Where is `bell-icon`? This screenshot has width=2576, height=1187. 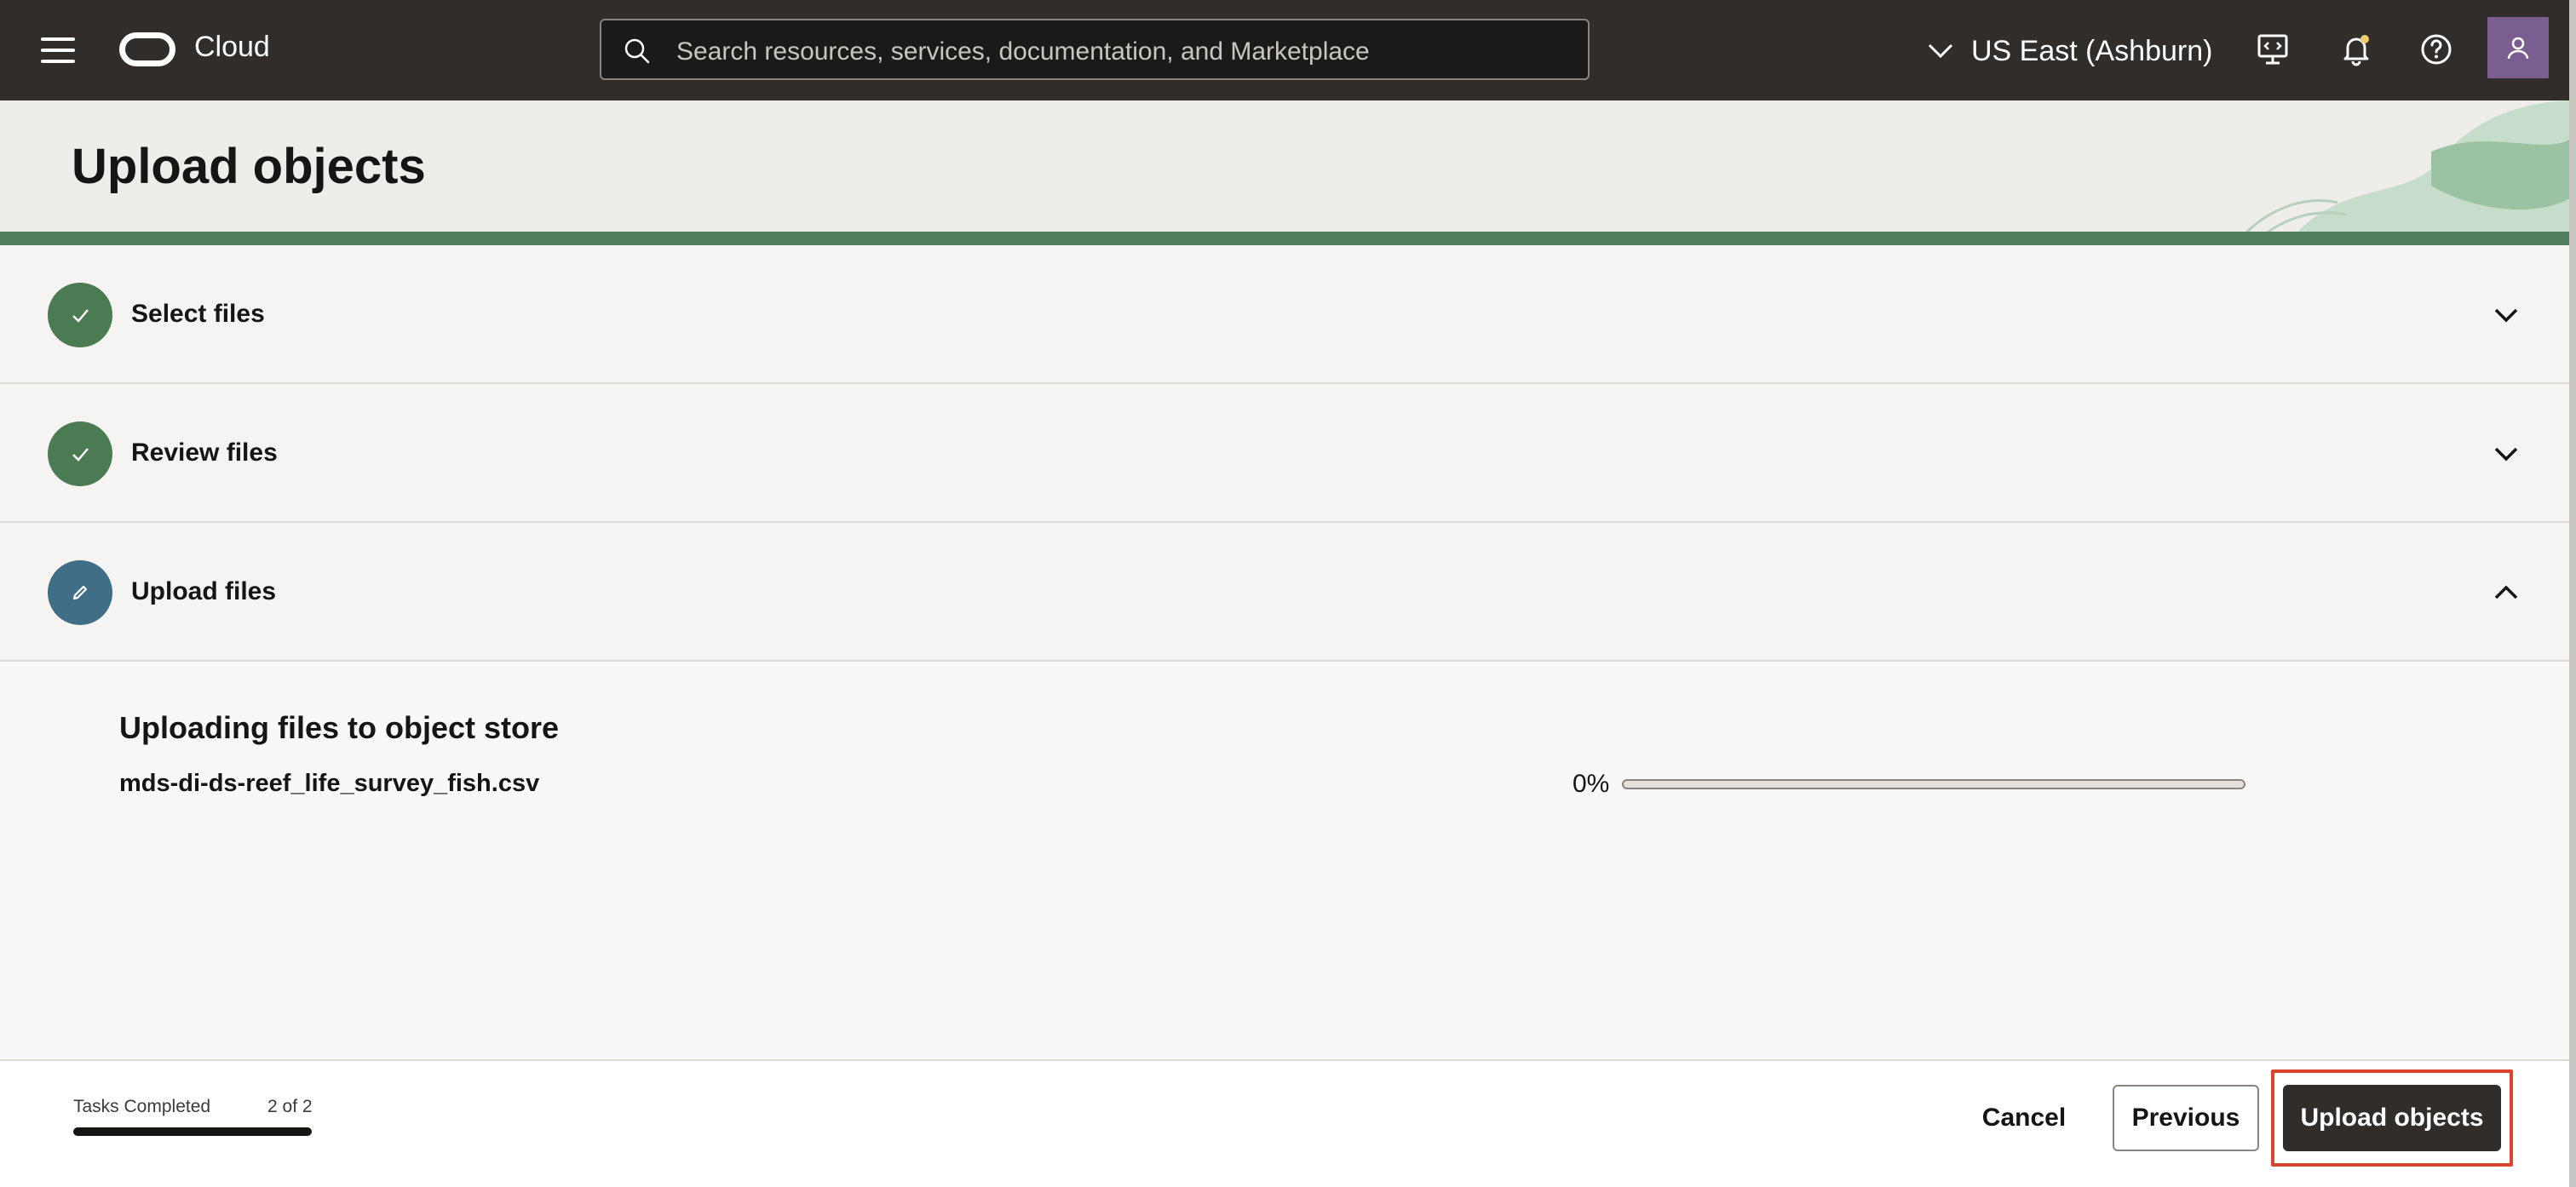 bell-icon is located at coordinates (2356, 49).